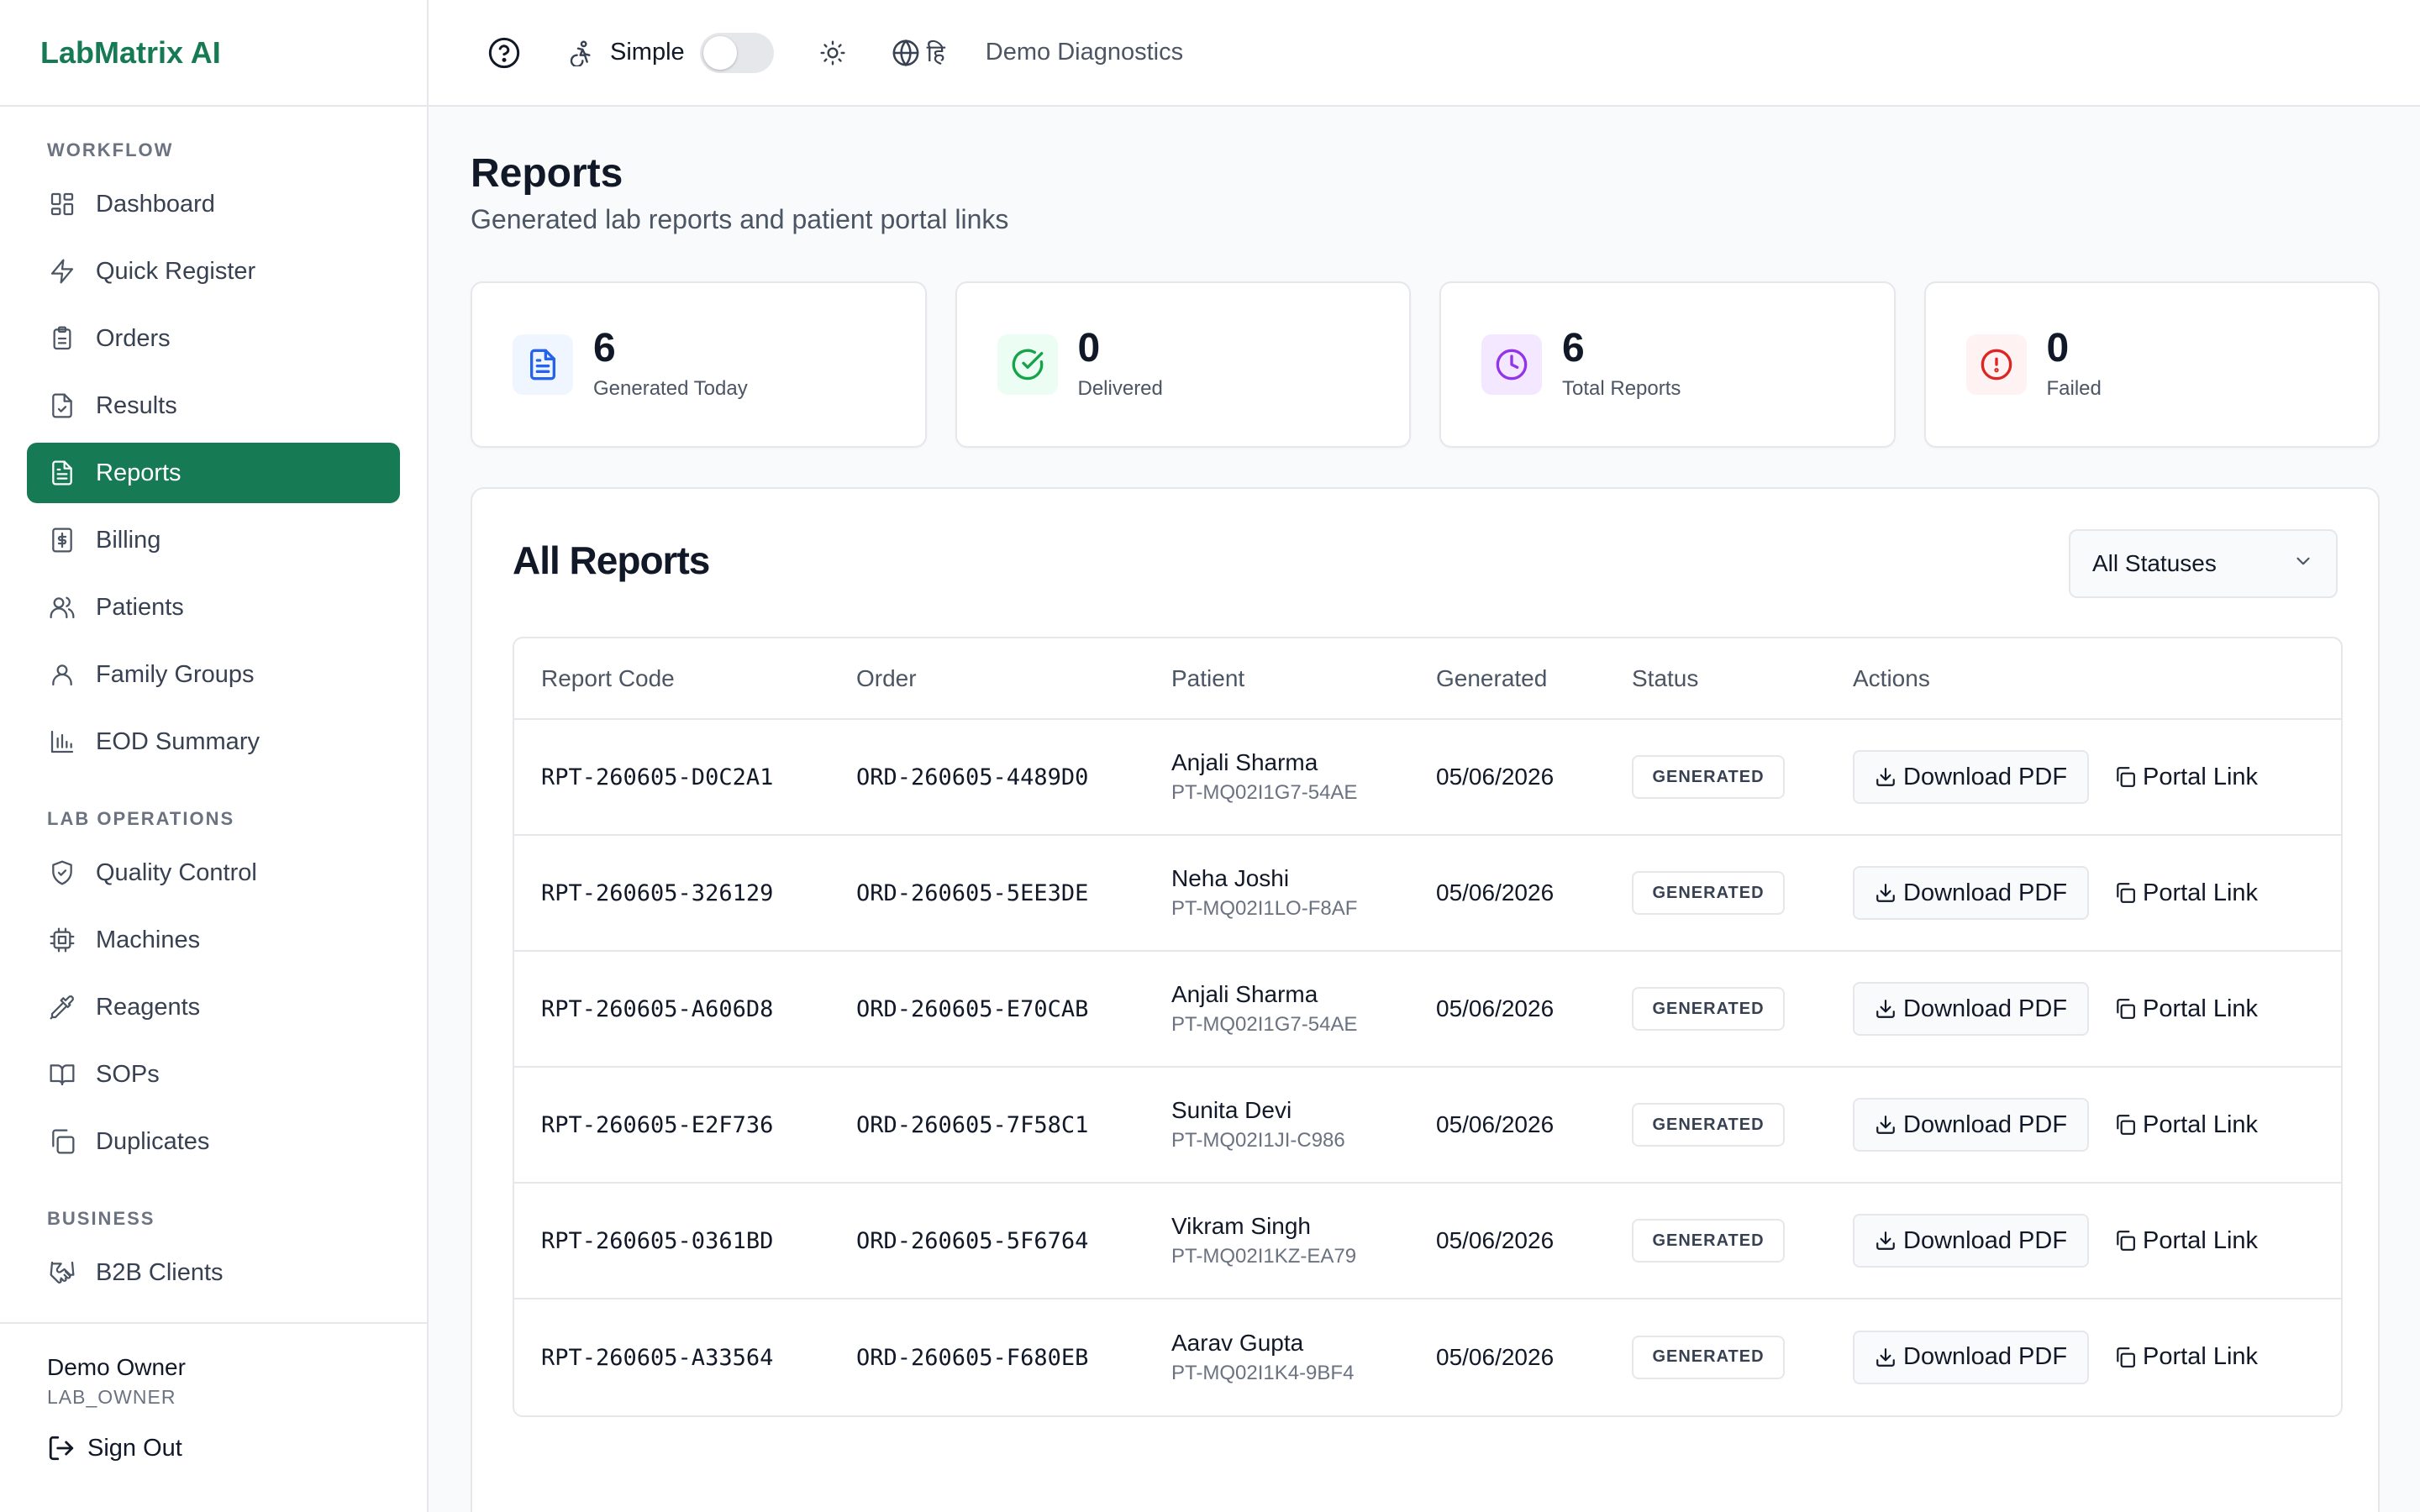 This screenshot has width=2420, height=1512. Describe the element at coordinates (214, 540) in the screenshot. I see `sidebar-item-billing: Billing` at that location.